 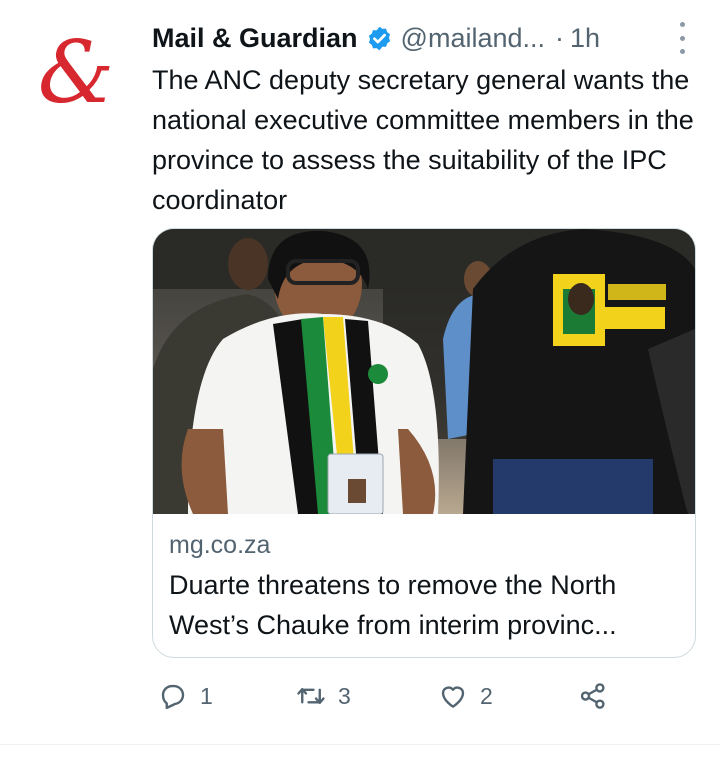 I want to click on verified-badge-icon, so click(x=379, y=38).